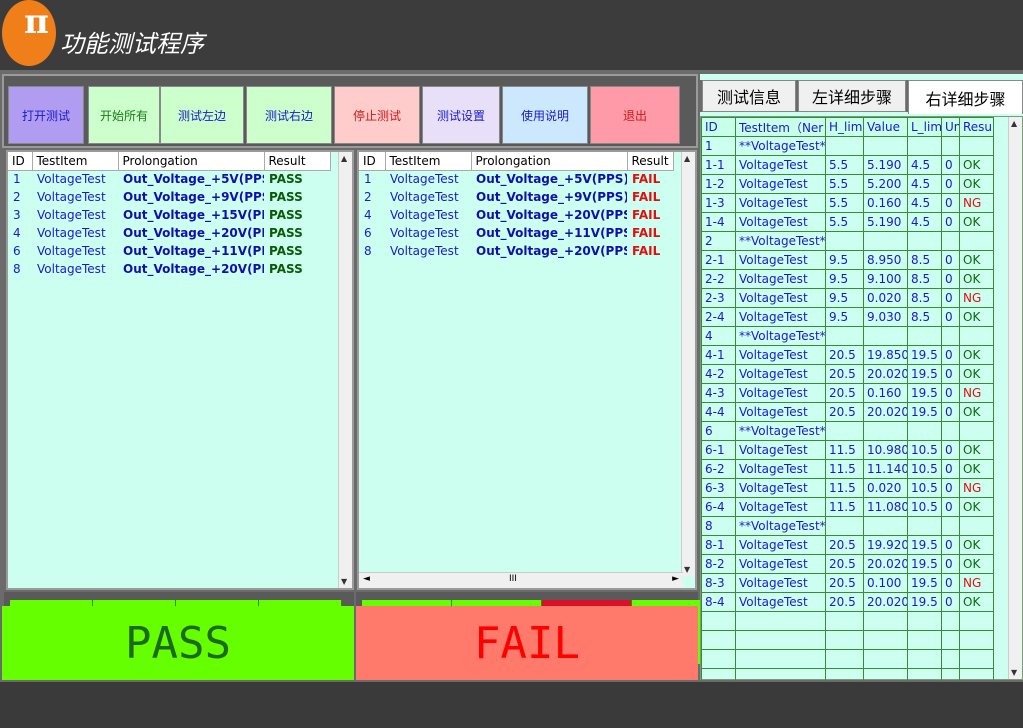 The width and height of the screenshot is (1023, 728). What do you see at coordinates (847, 507) in the screenshot?
I see `table-row: 6-4 VoltageTest 11.5 11.080 10.5 0 OK` at bounding box center [847, 507].